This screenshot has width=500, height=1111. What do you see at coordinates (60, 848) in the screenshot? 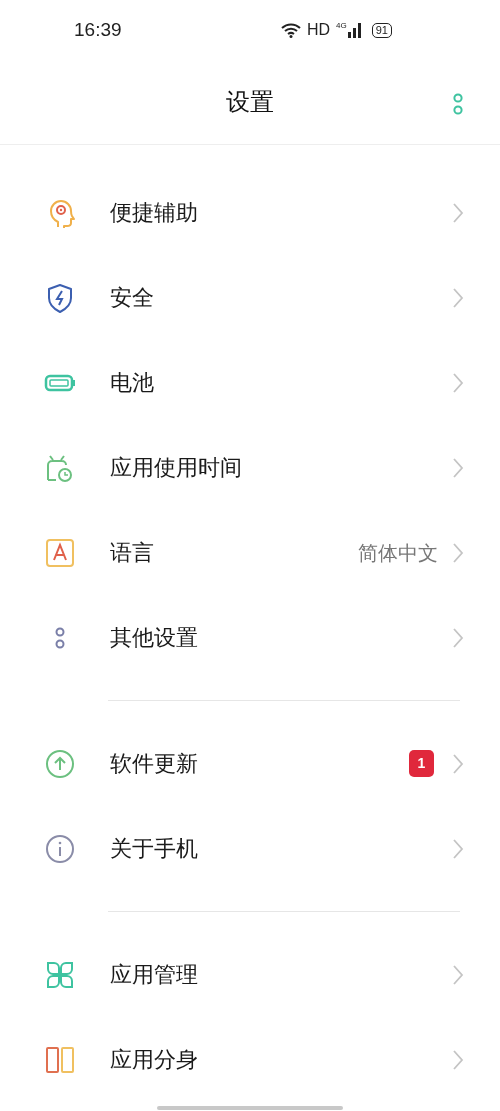
I see `info-icon` at bounding box center [60, 848].